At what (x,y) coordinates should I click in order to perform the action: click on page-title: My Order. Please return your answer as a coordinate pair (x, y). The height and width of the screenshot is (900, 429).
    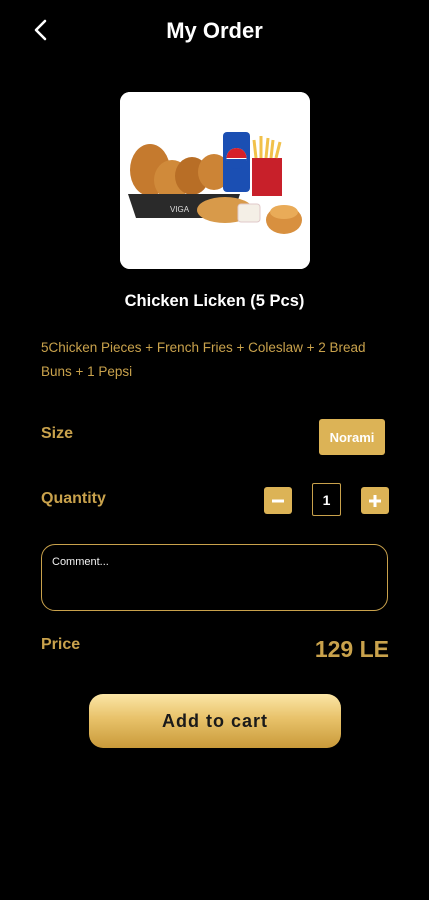
    Looking at the image, I should click on (214, 30).